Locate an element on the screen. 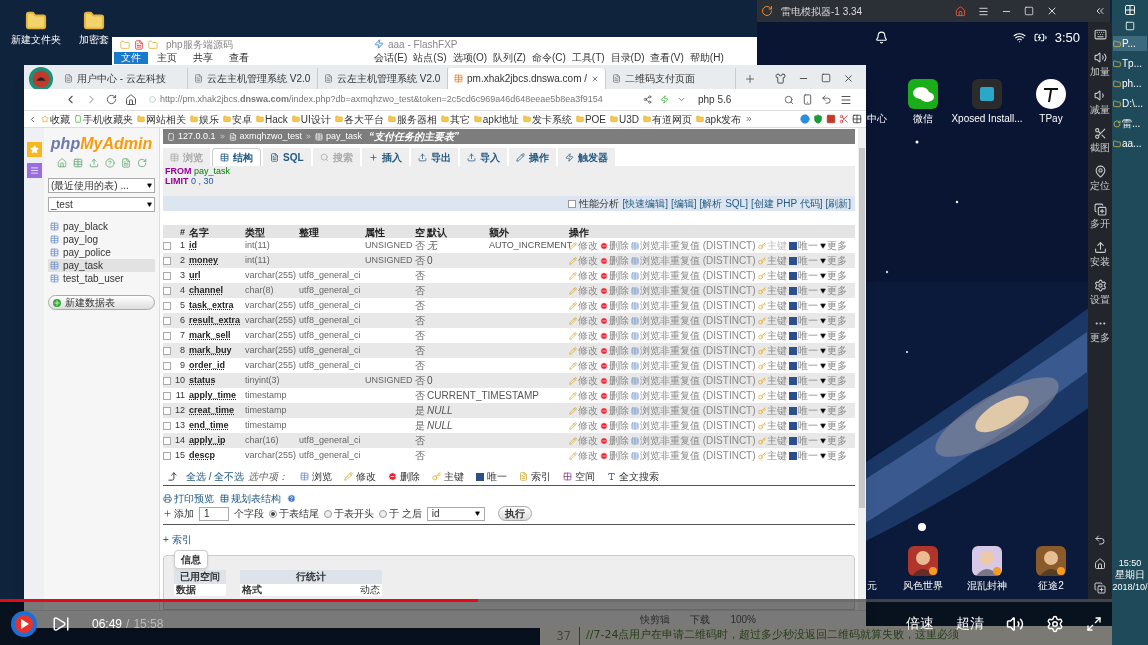 The height and width of the screenshot is (645, 1148). bulk-action-button: 修改 is located at coordinates (360, 476).